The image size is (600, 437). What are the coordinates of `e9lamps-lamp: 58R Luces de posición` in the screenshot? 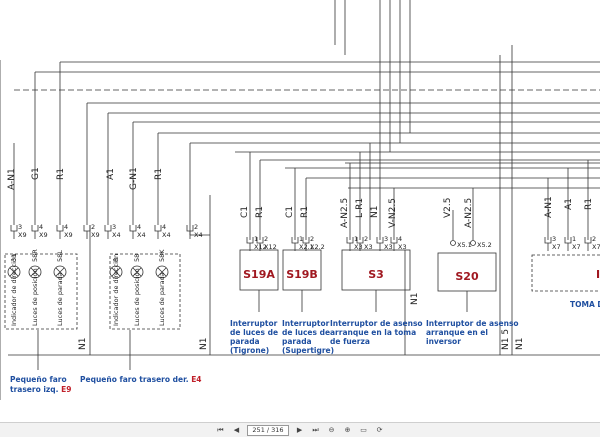 It's located at (35, 287).